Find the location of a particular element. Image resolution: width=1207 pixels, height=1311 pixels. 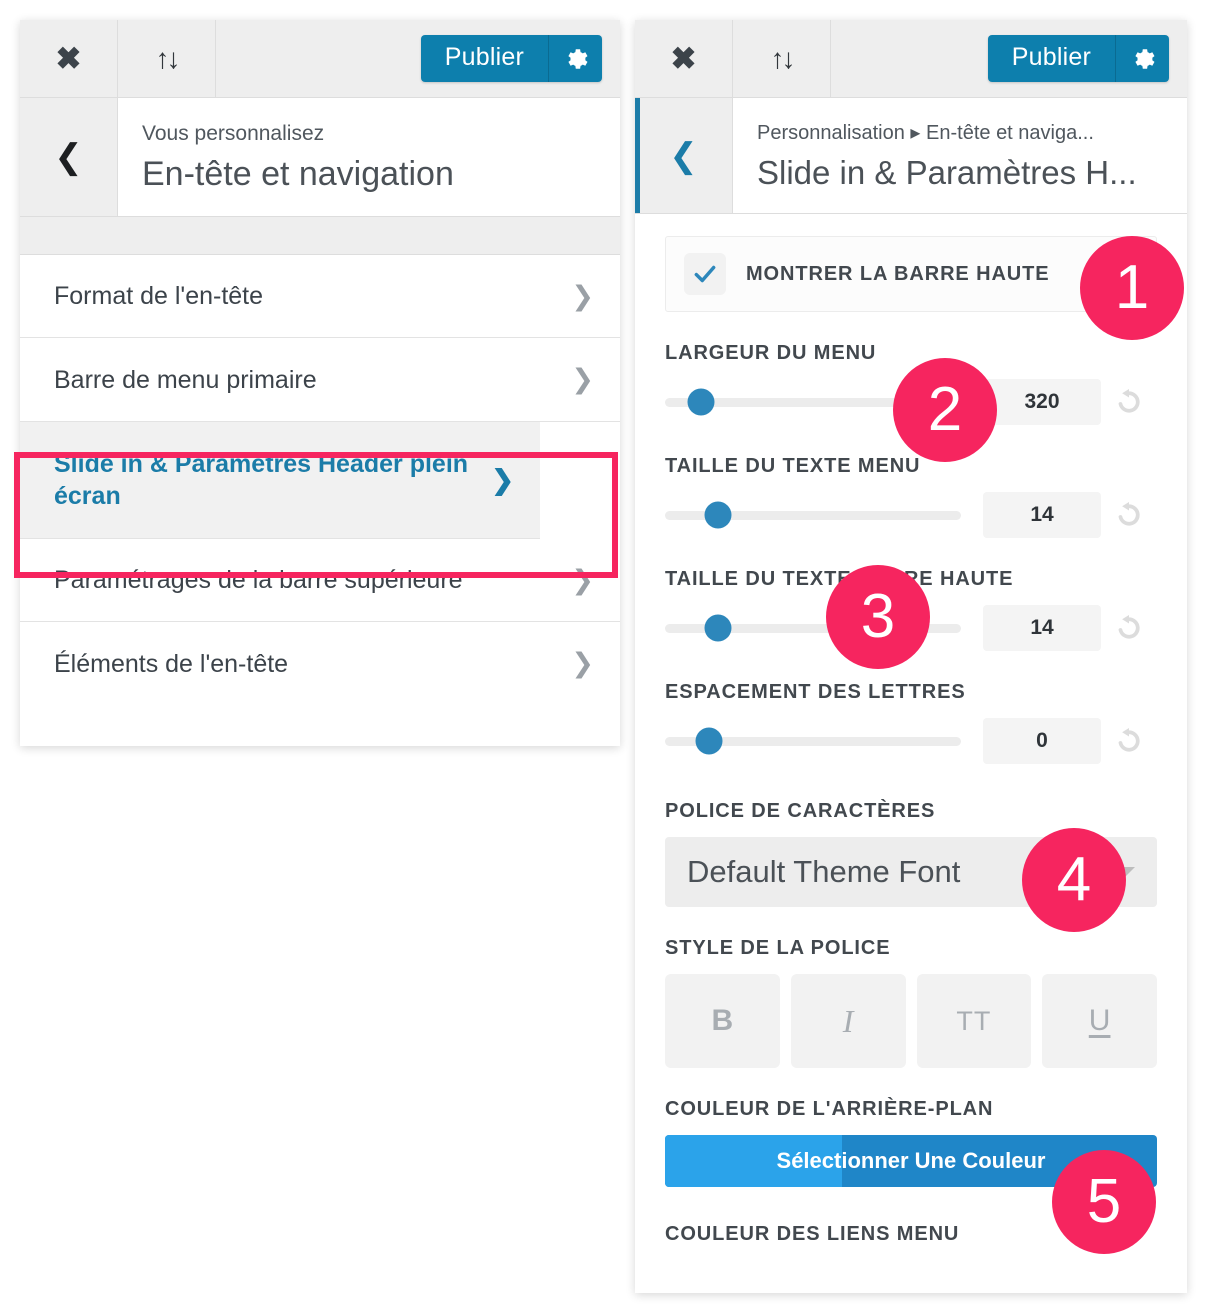

callout-badge-4: 4 is located at coordinates (1074, 880).